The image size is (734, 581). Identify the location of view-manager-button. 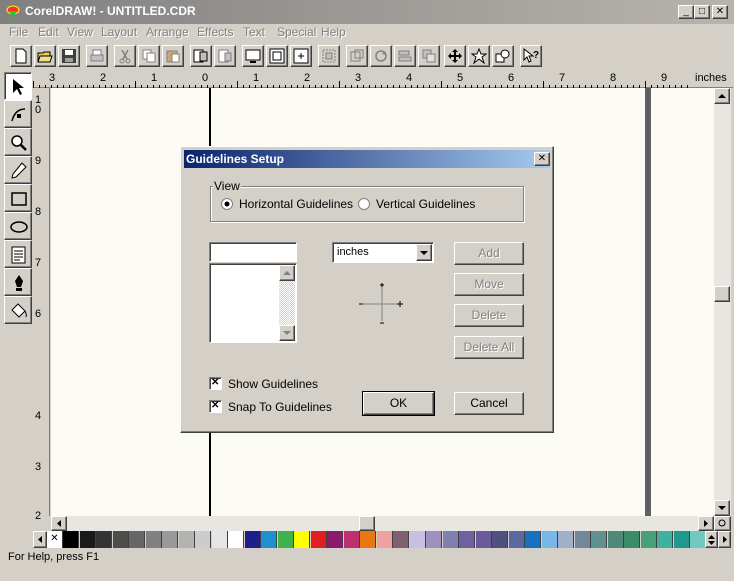
(722, 523).